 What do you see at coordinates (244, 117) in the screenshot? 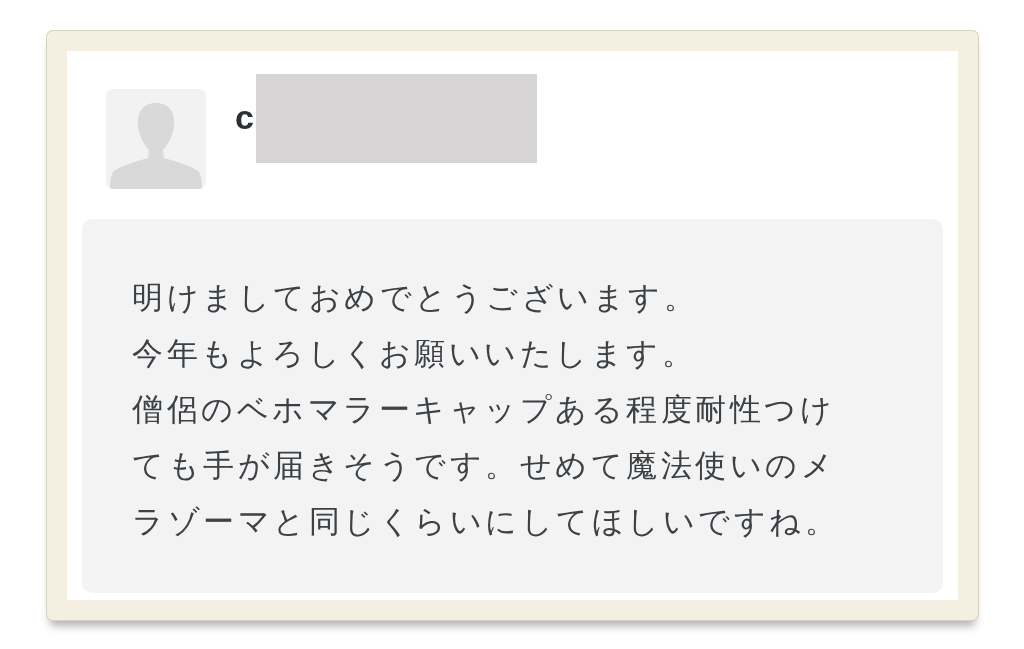
I see `author-name: c` at bounding box center [244, 117].